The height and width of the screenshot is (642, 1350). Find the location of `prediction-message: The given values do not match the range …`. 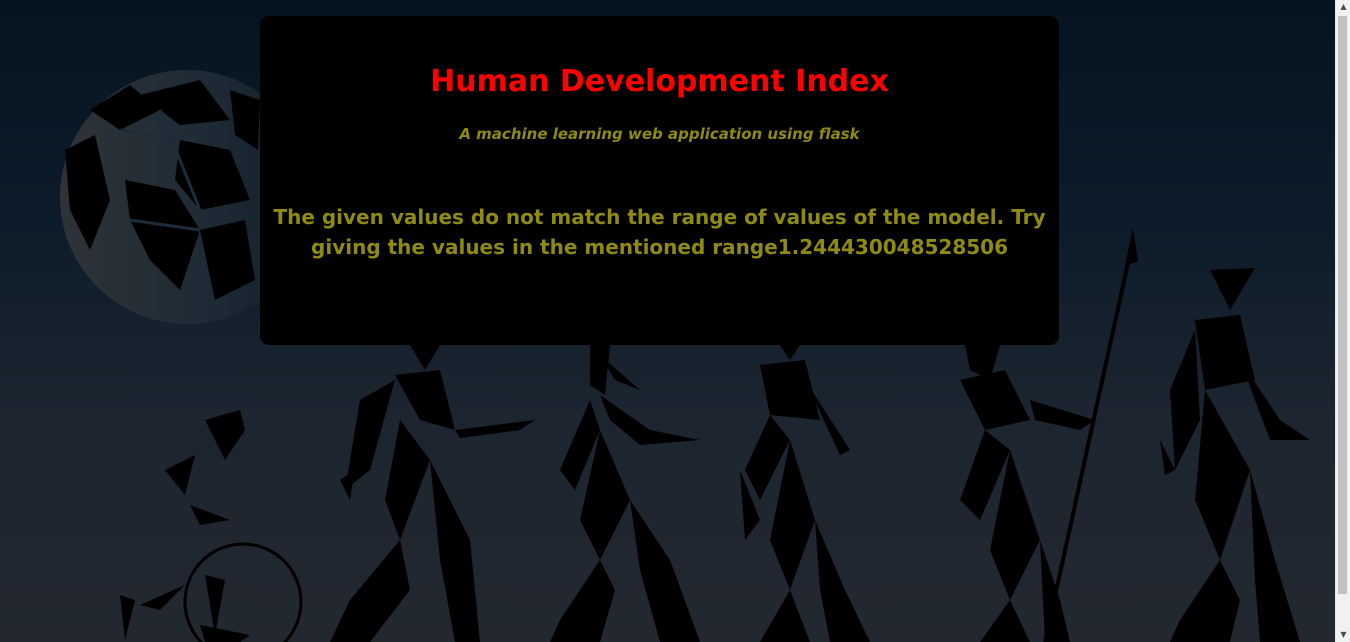

prediction-message: The given values do not match the range … is located at coordinates (659, 232).